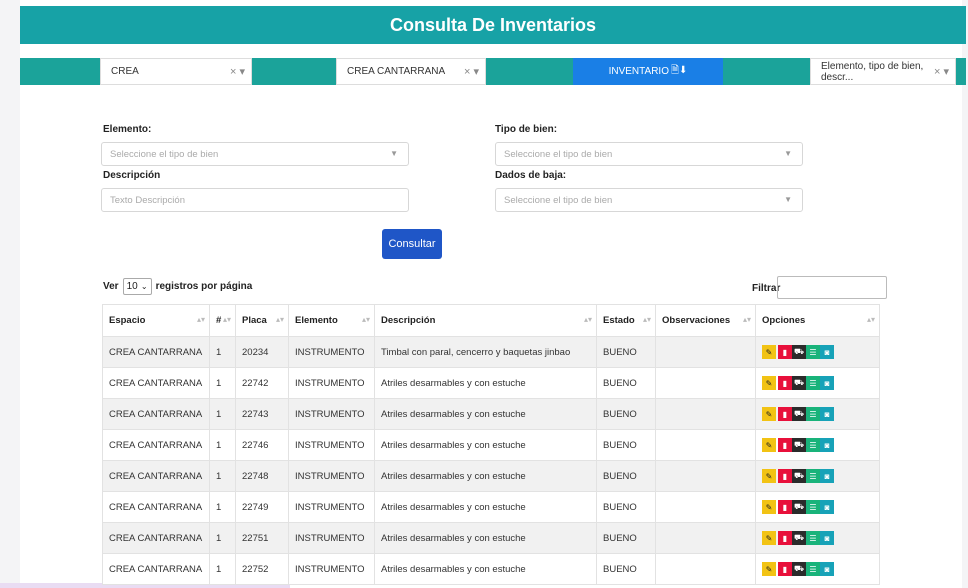  I want to click on column-header-opciones: Opciones ▴▾, so click(817, 320).